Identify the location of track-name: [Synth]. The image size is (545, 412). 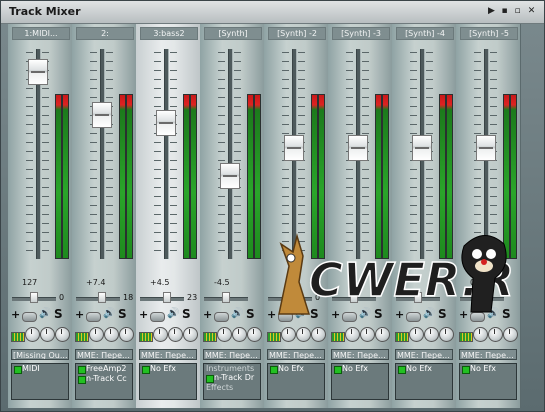
(233, 33).